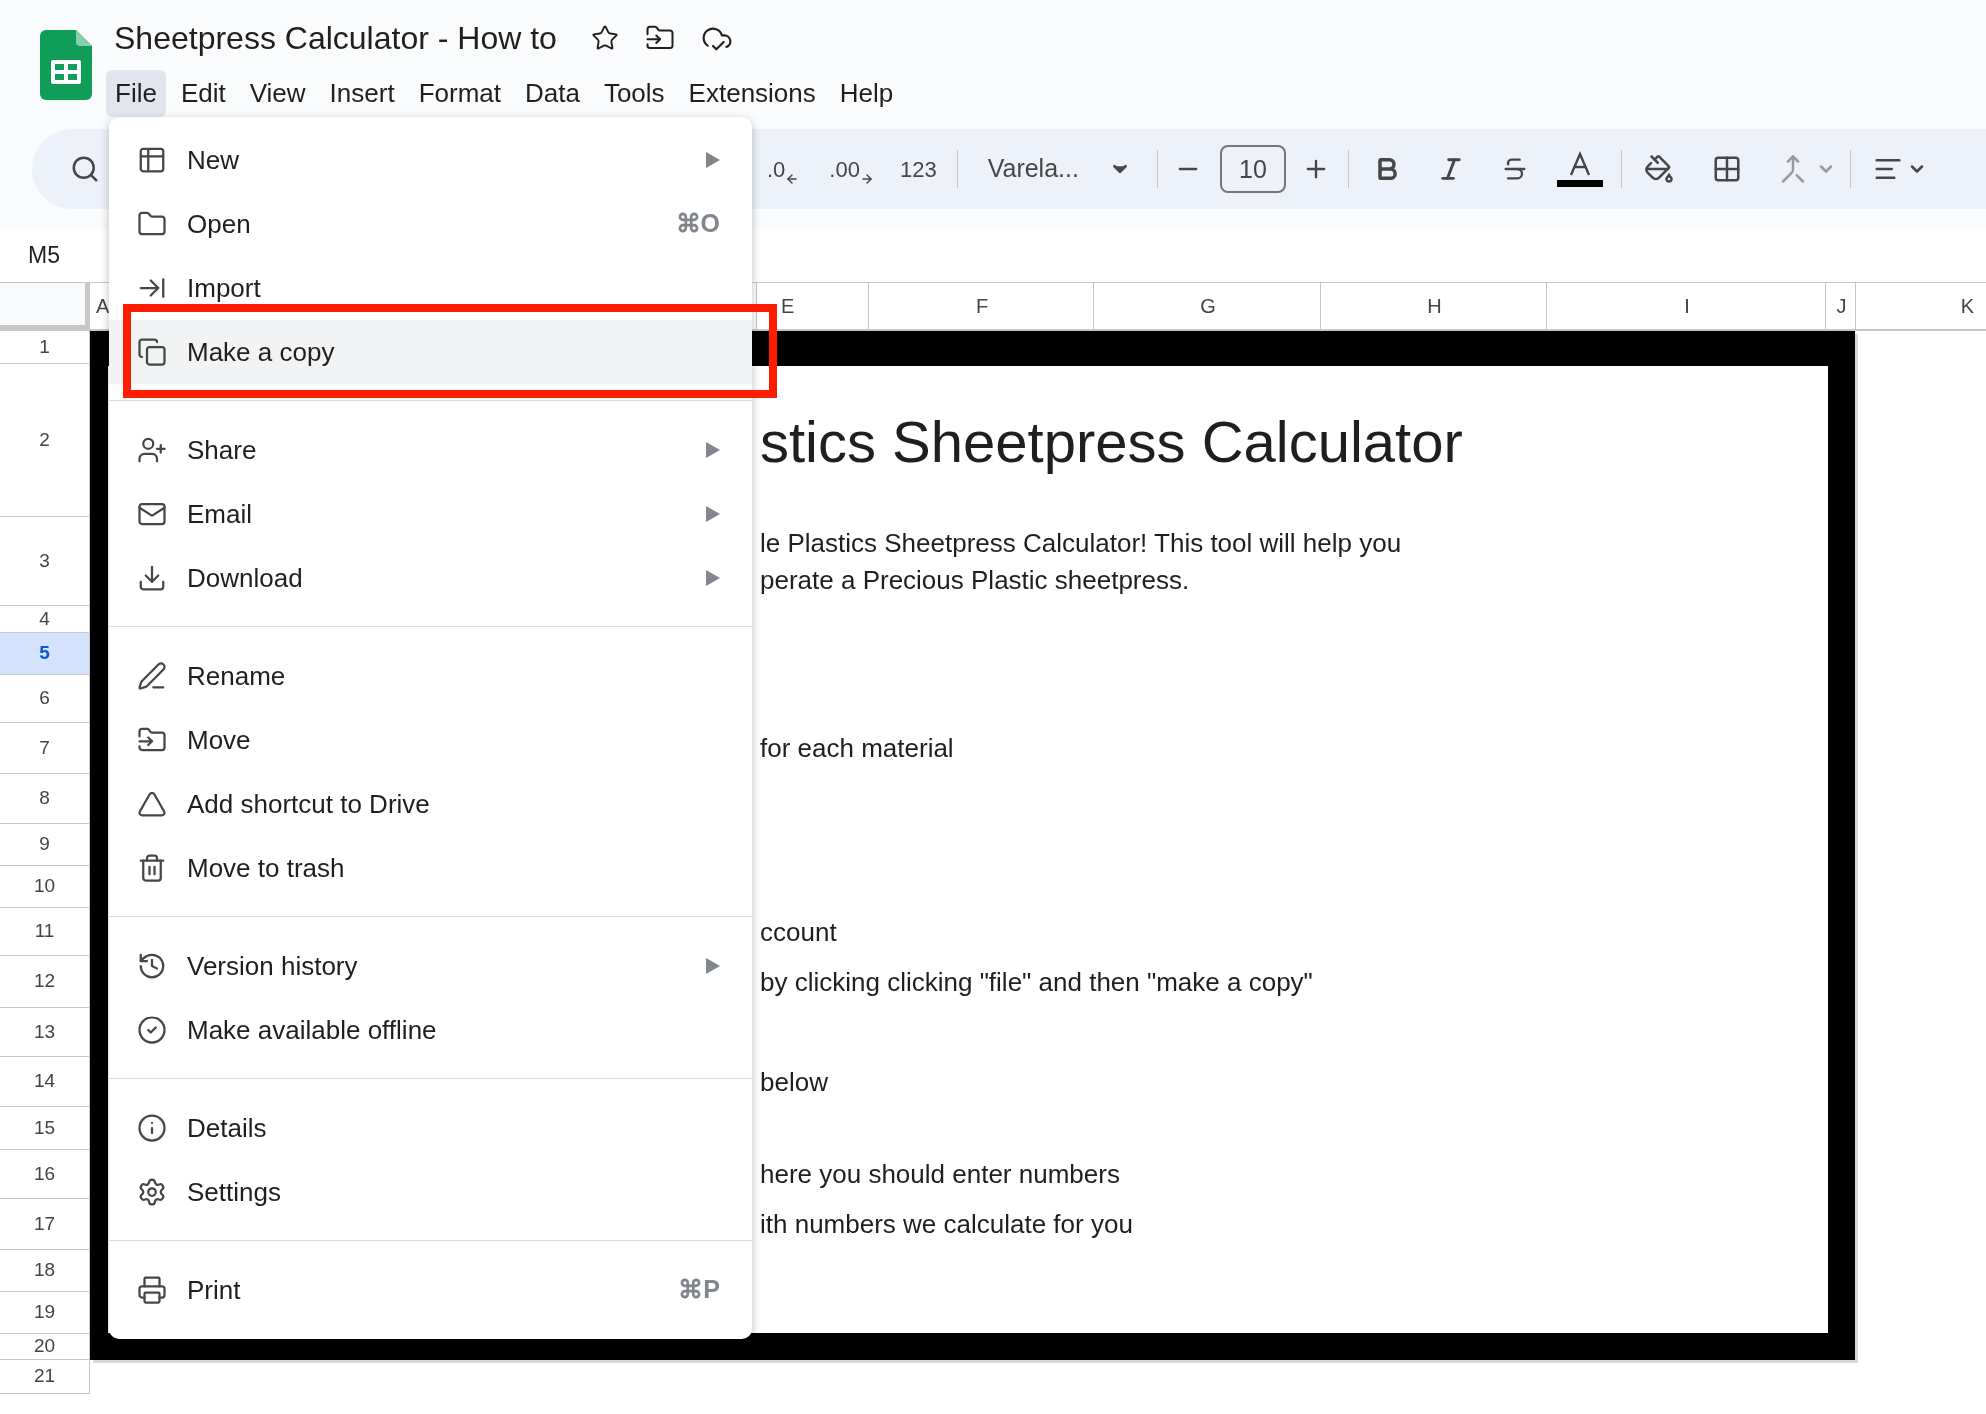 The width and height of the screenshot is (1986, 1414). Describe the element at coordinates (430, 352) in the screenshot. I see `menu-option: Make a copy` at that location.